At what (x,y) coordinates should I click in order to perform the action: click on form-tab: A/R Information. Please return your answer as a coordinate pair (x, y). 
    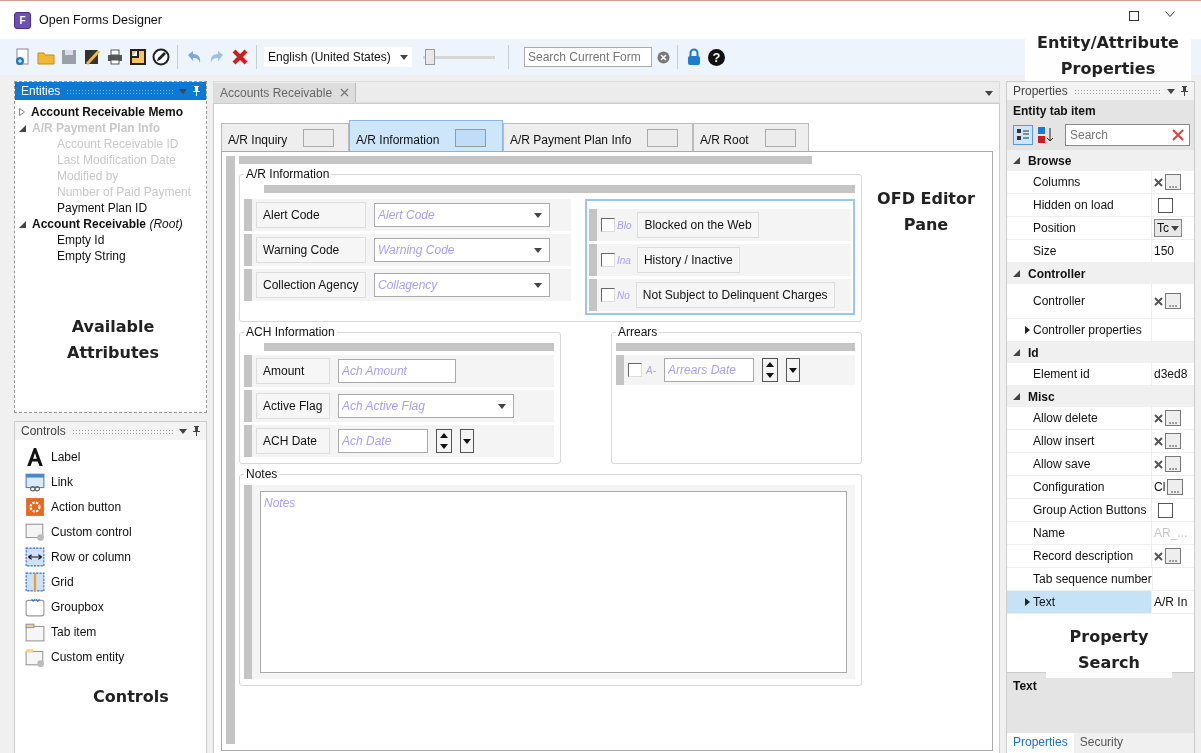
    Looking at the image, I should click on (426, 135).